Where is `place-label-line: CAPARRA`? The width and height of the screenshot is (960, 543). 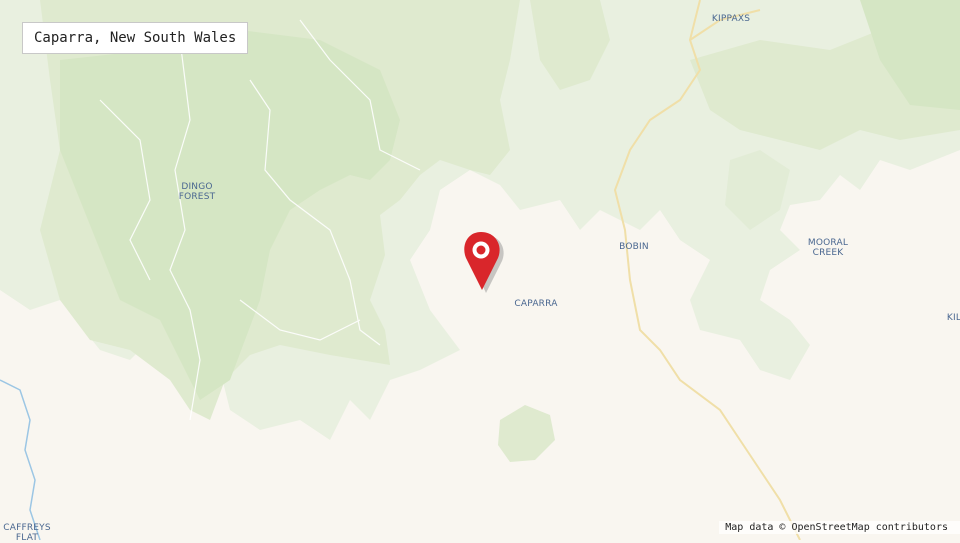 place-label-line: CAPARRA is located at coordinates (536, 304).